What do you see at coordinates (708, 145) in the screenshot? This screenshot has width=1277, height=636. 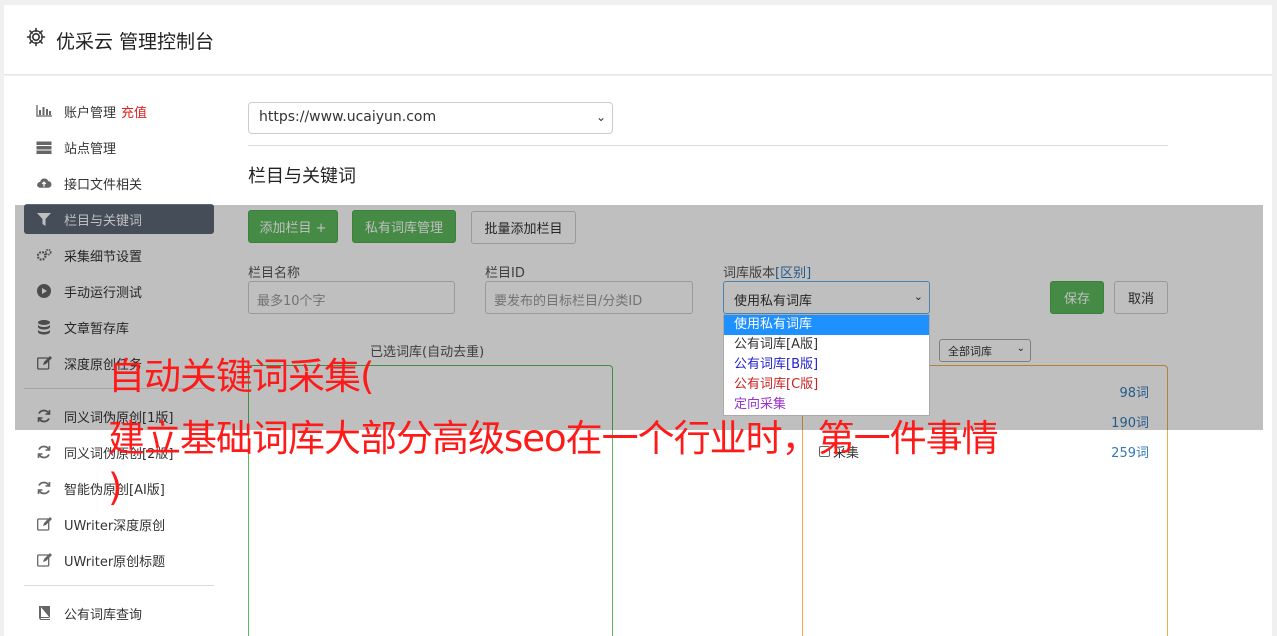 I see `divider` at bounding box center [708, 145].